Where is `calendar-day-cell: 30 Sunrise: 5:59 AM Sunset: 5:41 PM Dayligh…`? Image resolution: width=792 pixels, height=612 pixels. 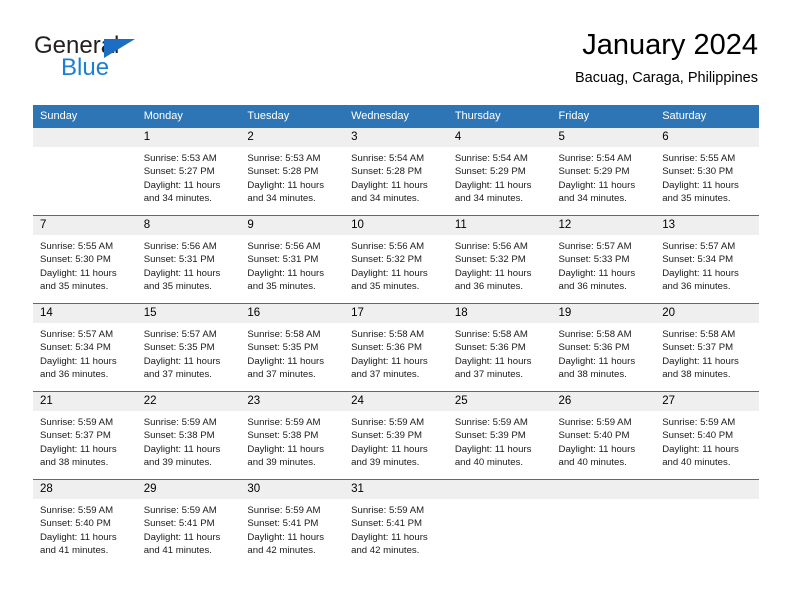
calendar-day-cell: 30 Sunrise: 5:59 AM Sunset: 5:41 PM Dayligh… is located at coordinates (292, 523).